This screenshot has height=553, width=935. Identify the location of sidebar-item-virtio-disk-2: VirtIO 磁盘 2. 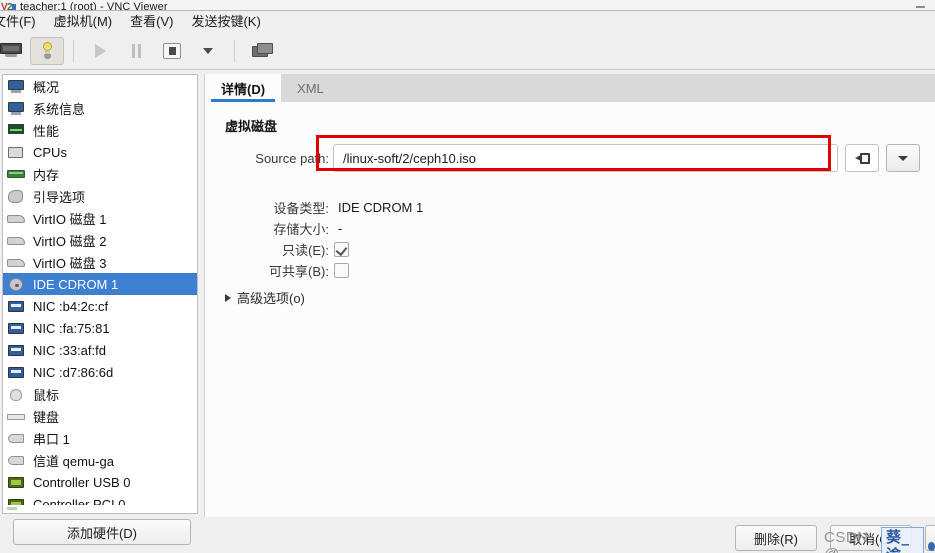
(100, 240).